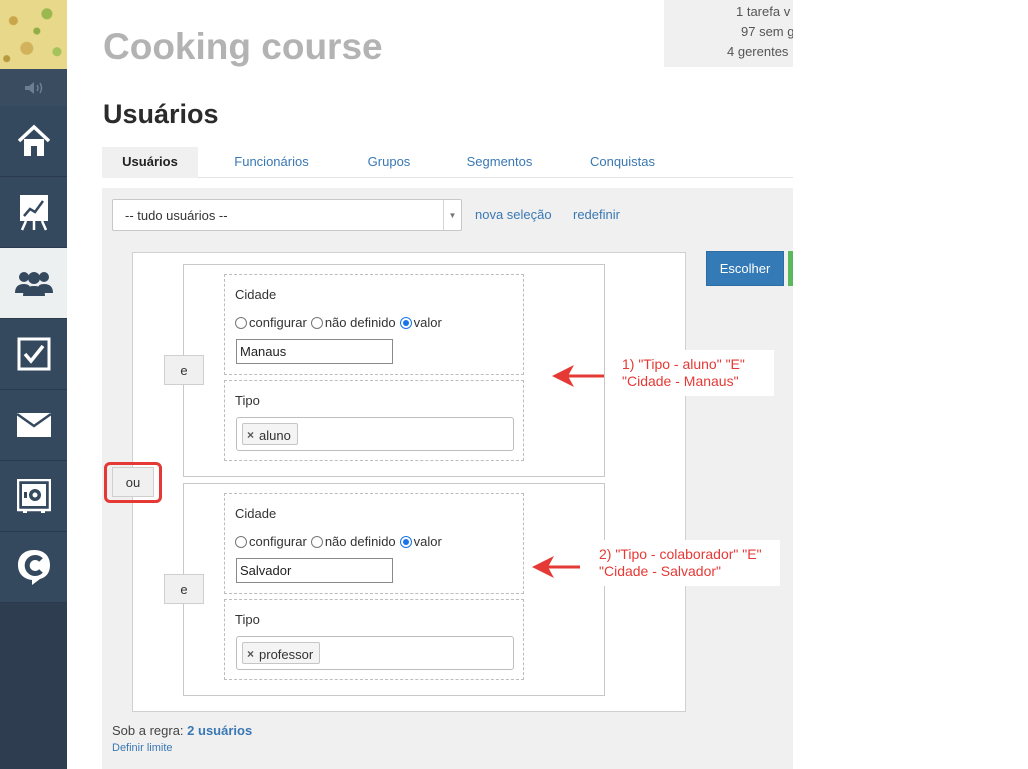 This screenshot has width=1028, height=769. What do you see at coordinates (275, 435) in the screenshot?
I see `tag-label: aluno` at bounding box center [275, 435].